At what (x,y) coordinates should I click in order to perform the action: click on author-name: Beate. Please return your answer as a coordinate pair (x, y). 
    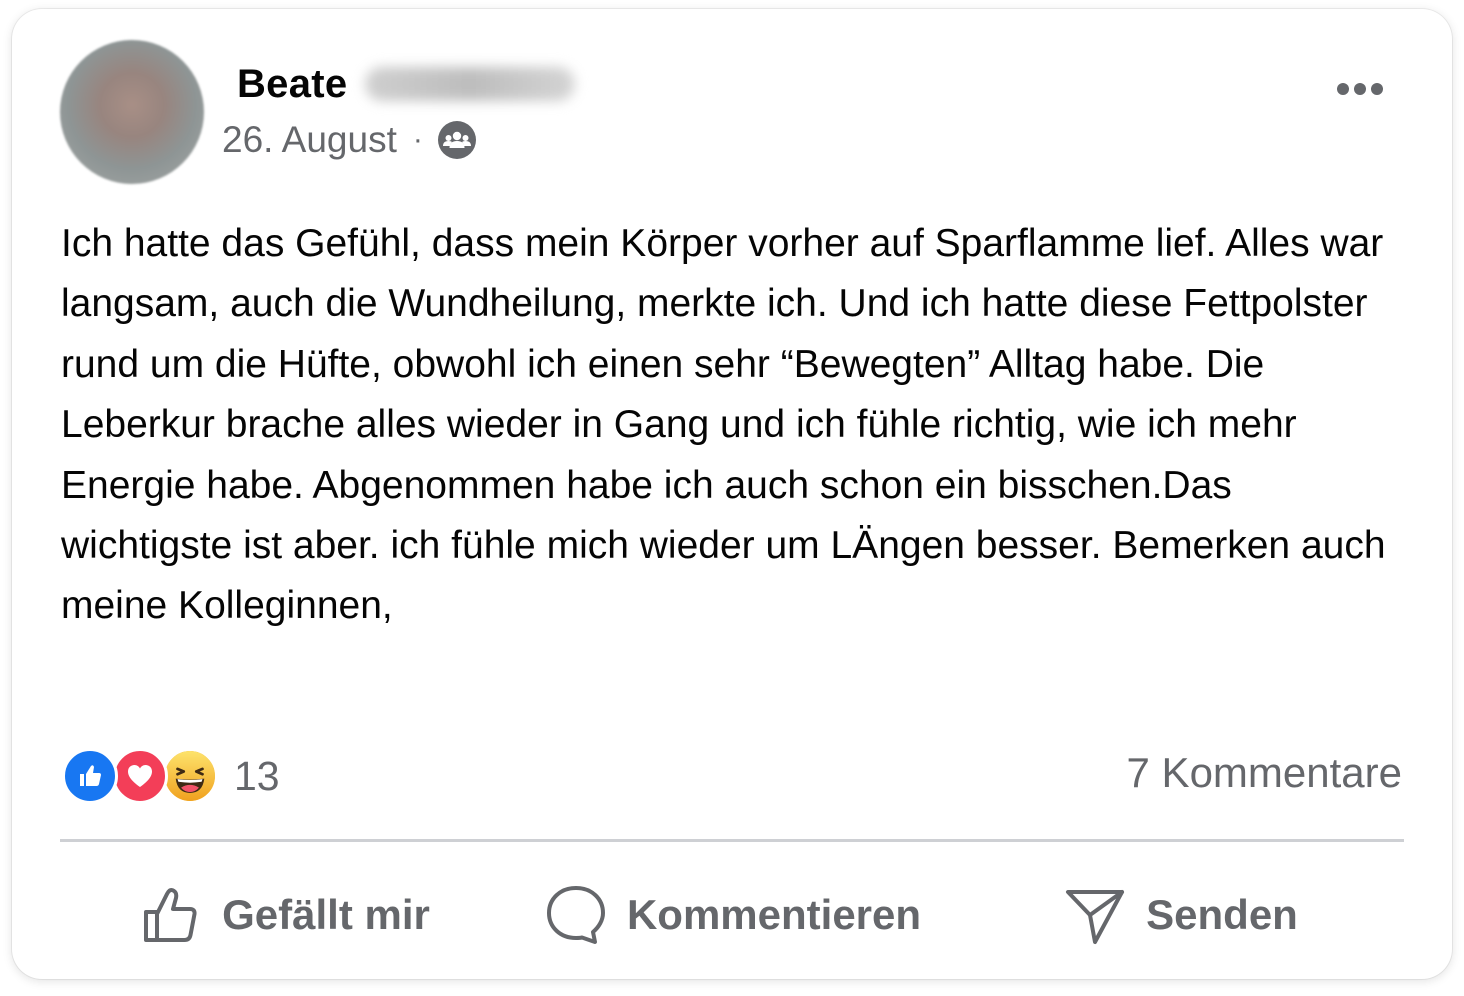
    Looking at the image, I should click on (292, 84).